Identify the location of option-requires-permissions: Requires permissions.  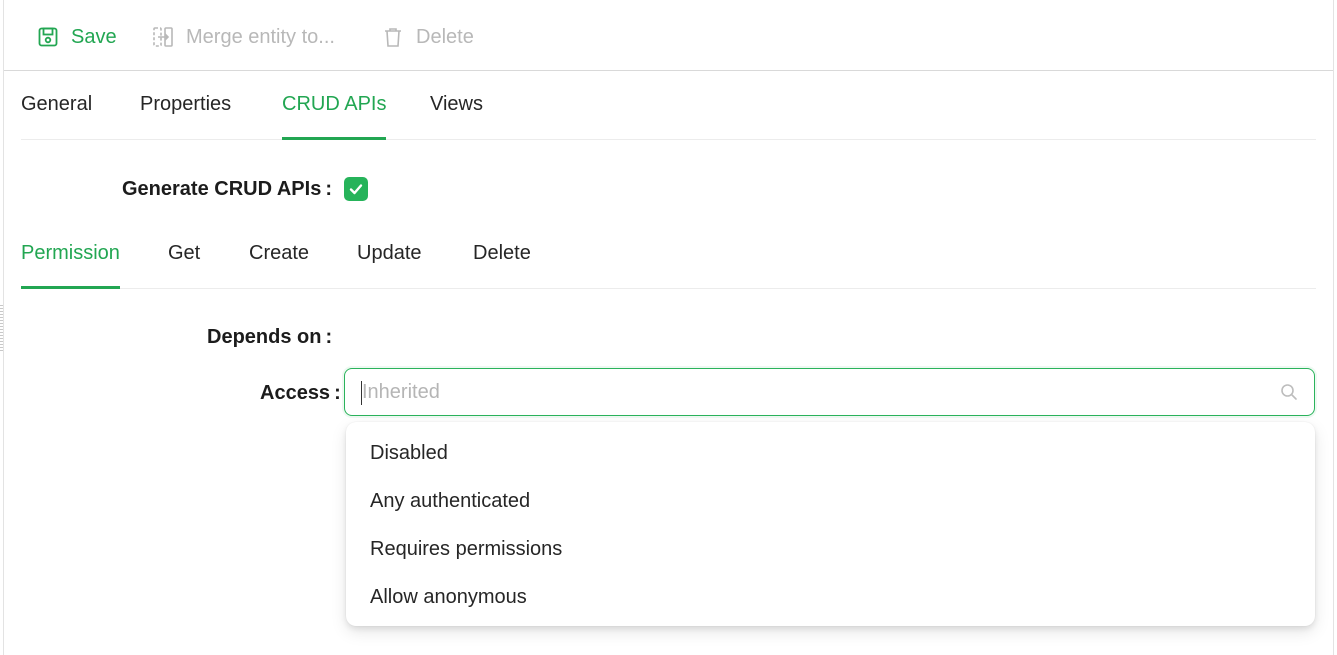
(466, 549).